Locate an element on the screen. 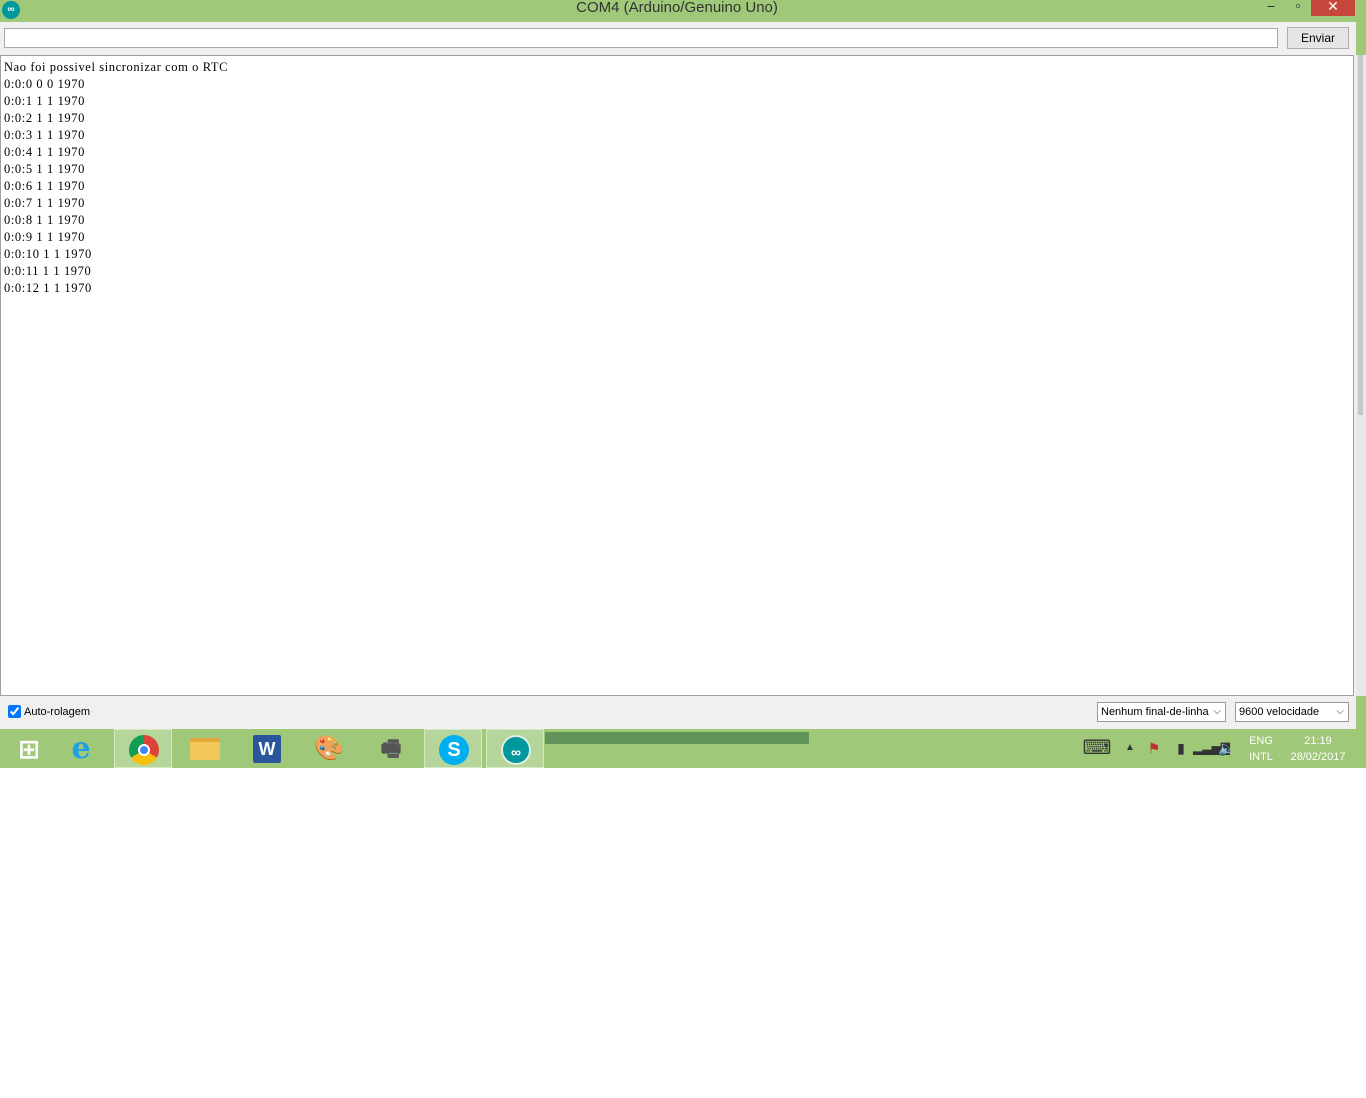 The width and height of the screenshot is (1366, 1098). serial-line: 0:0:4 1 1 1970 is located at coordinates (44, 152).